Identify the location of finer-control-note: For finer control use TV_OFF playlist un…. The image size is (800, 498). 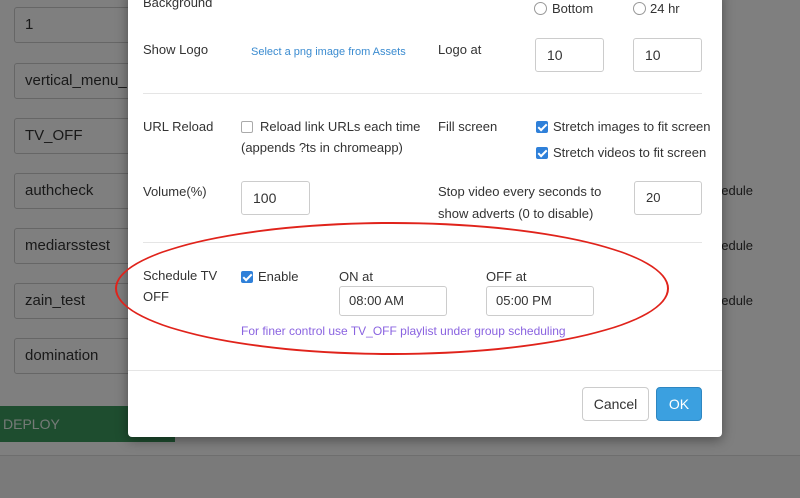
(403, 331).